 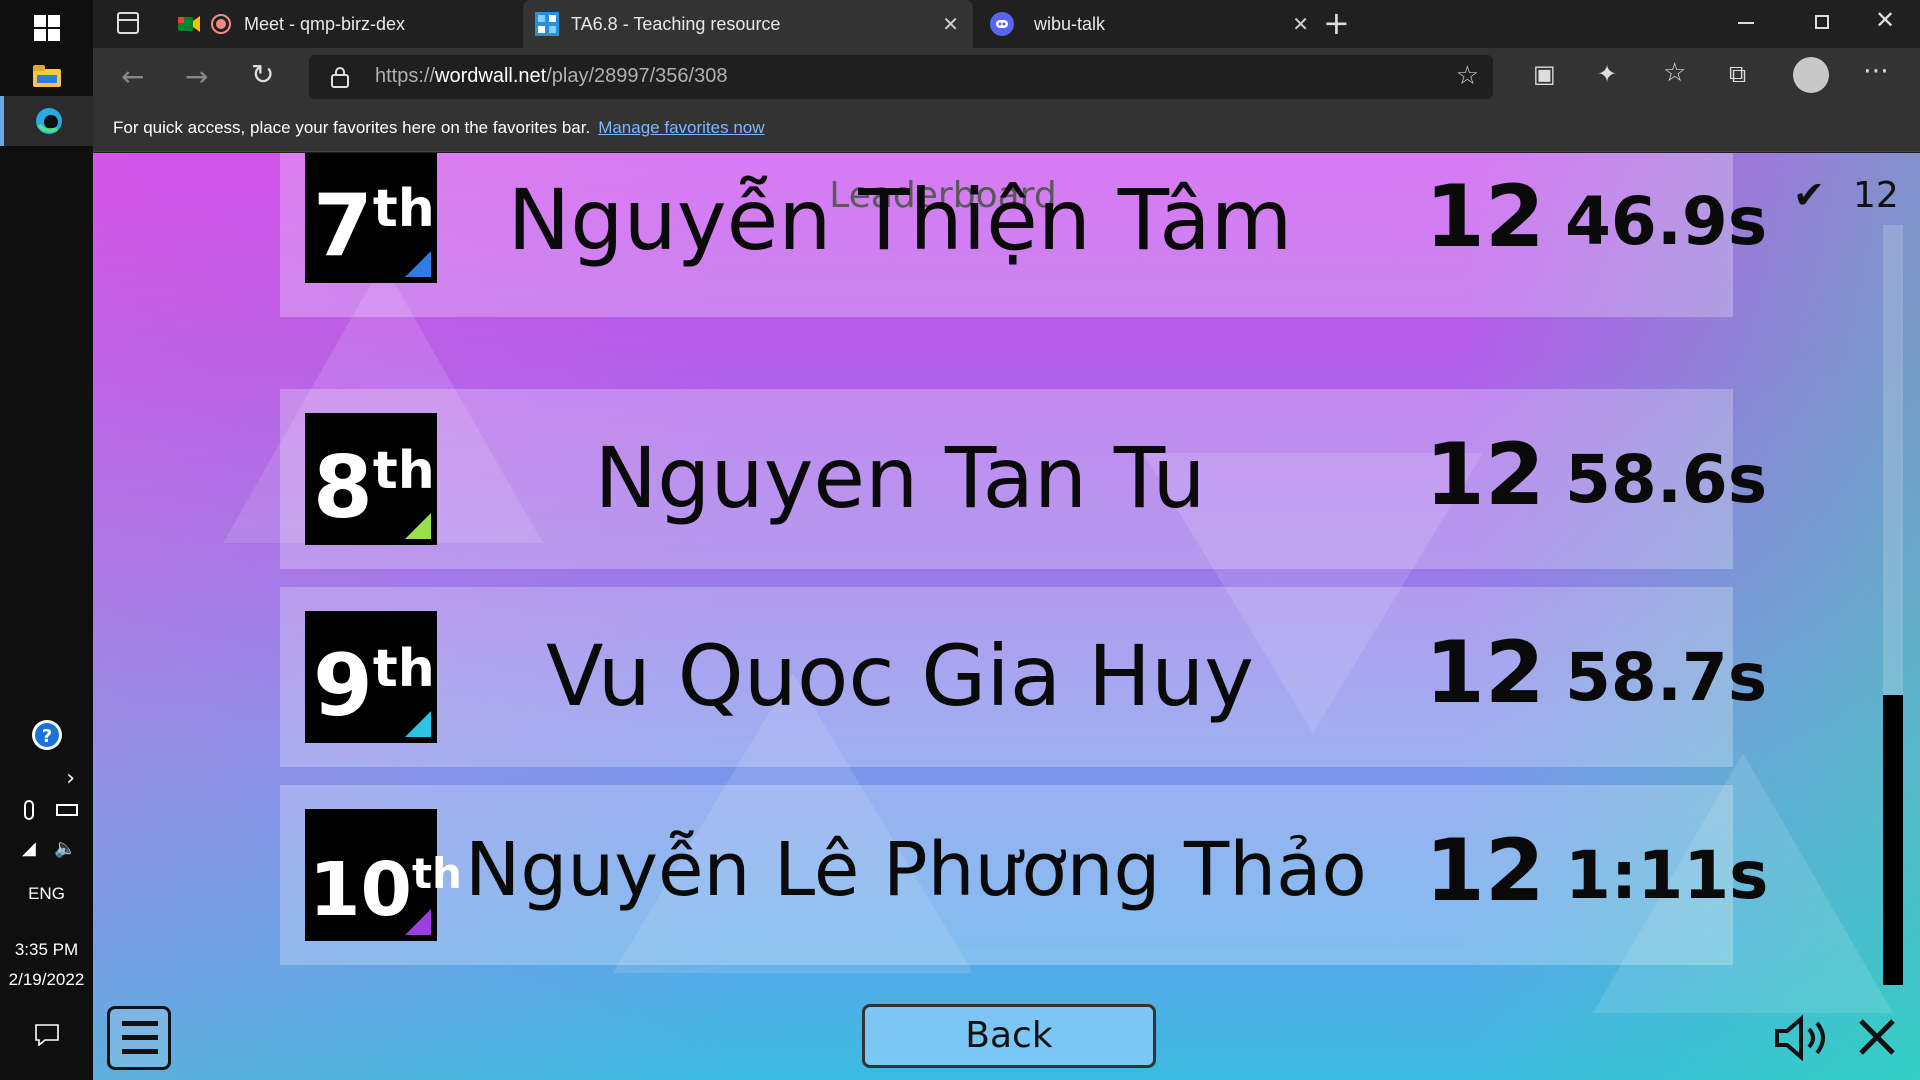 I want to click on url-text: https://wordwall.net/play/28997/356/308, so click(x=551, y=76).